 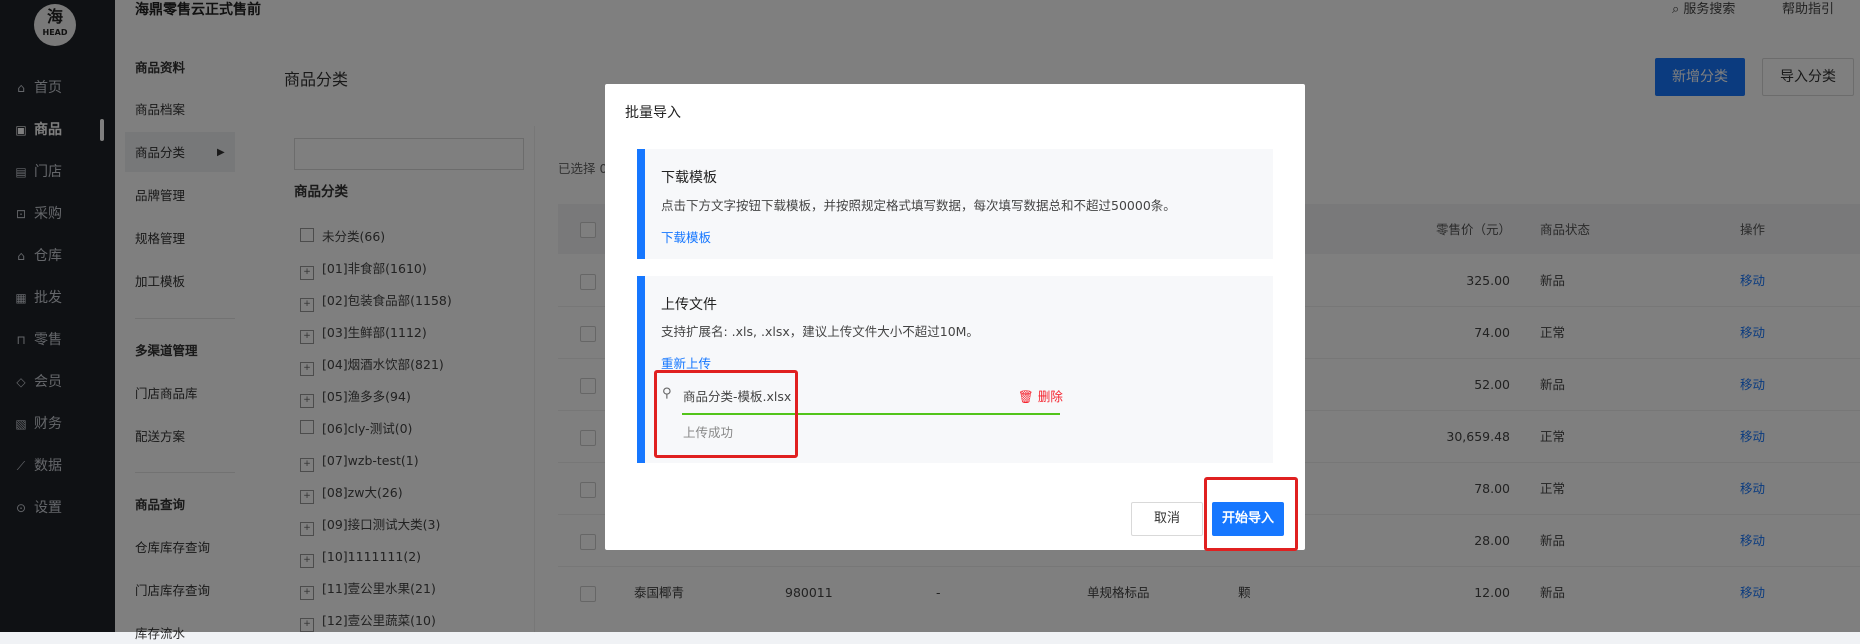 What do you see at coordinates (689, 178) in the screenshot?
I see `download-section-title: 下载模板` at bounding box center [689, 178].